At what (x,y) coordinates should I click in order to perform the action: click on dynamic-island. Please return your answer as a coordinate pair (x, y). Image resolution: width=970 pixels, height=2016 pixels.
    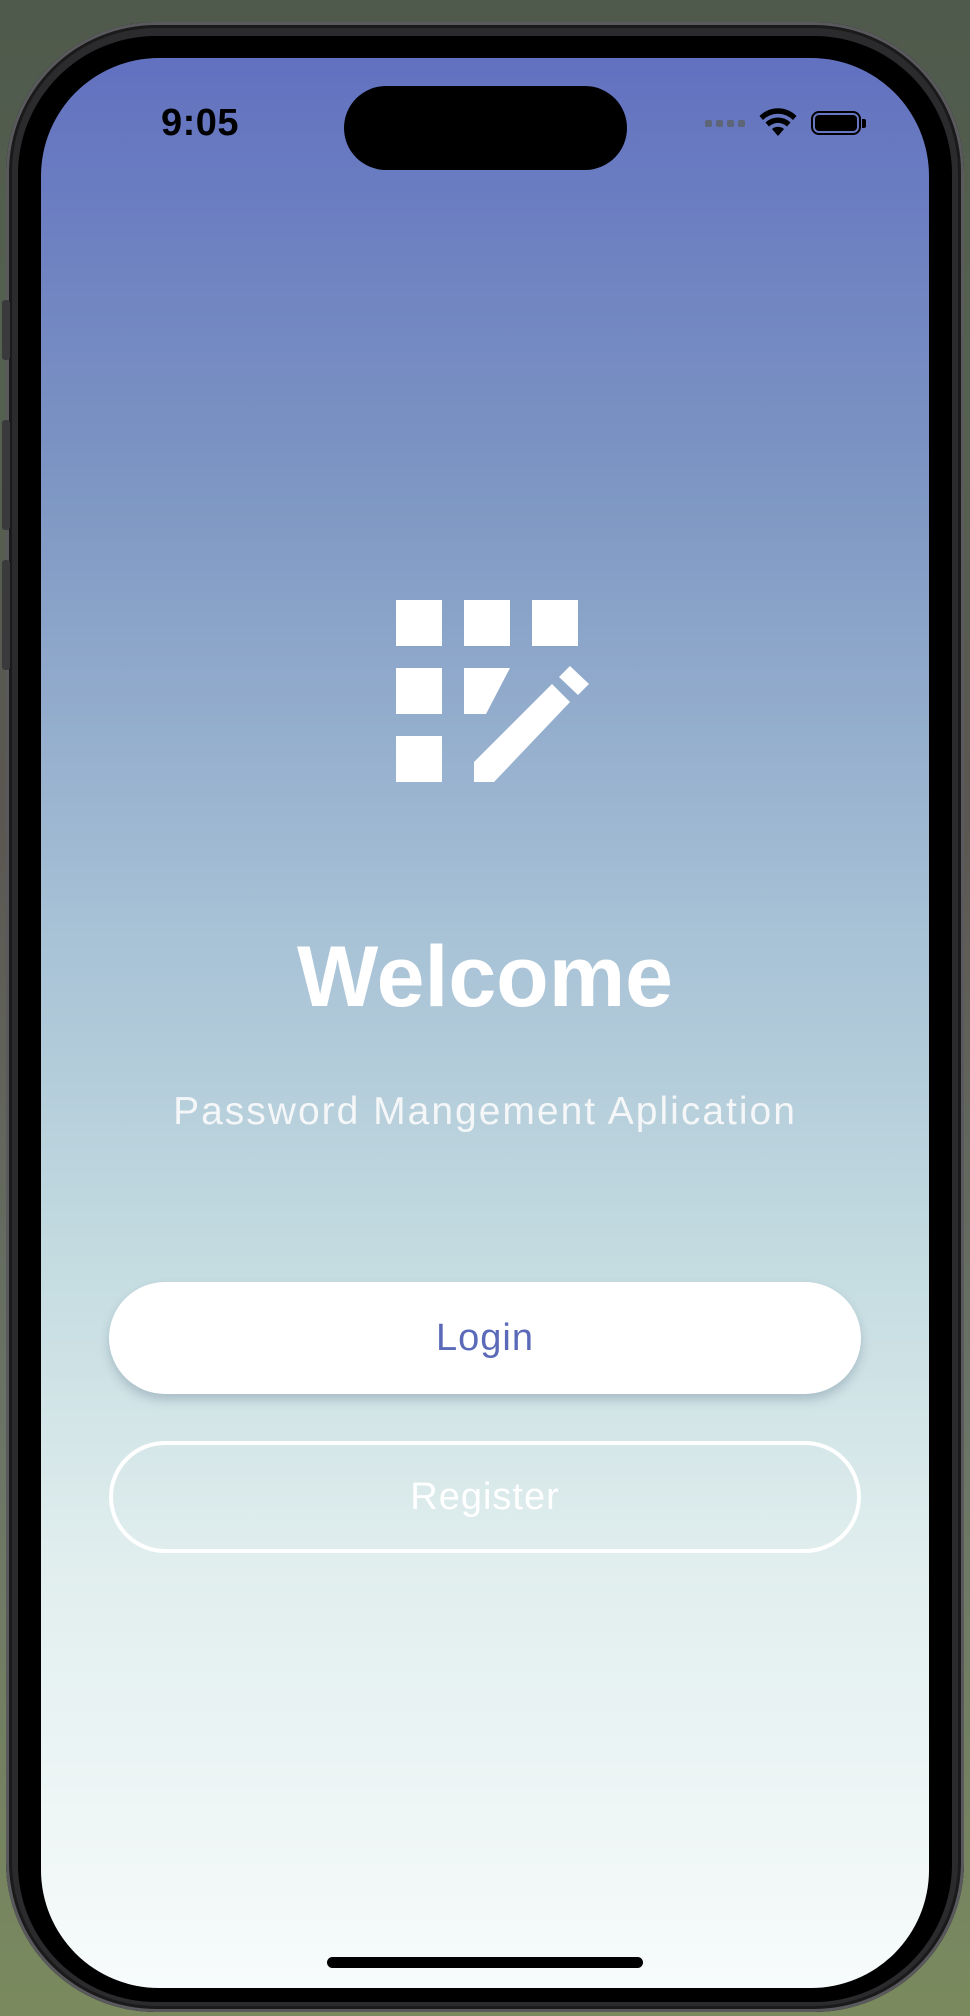
    Looking at the image, I should click on (485, 128).